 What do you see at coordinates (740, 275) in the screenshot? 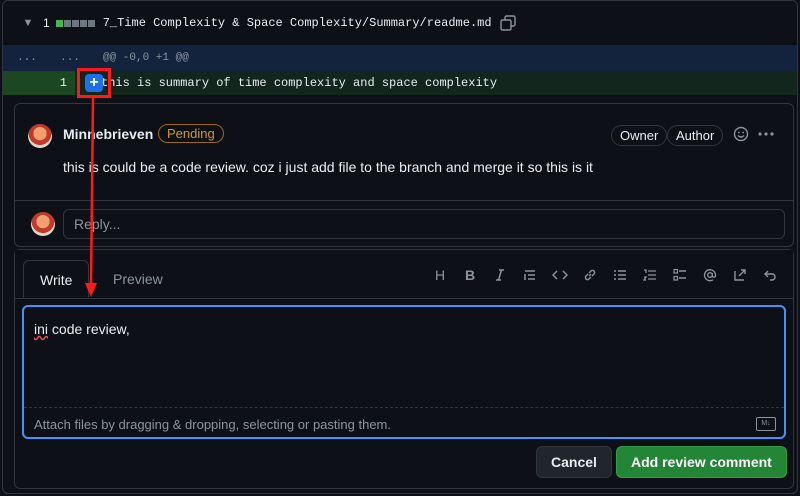
I see `reference-icon` at bounding box center [740, 275].